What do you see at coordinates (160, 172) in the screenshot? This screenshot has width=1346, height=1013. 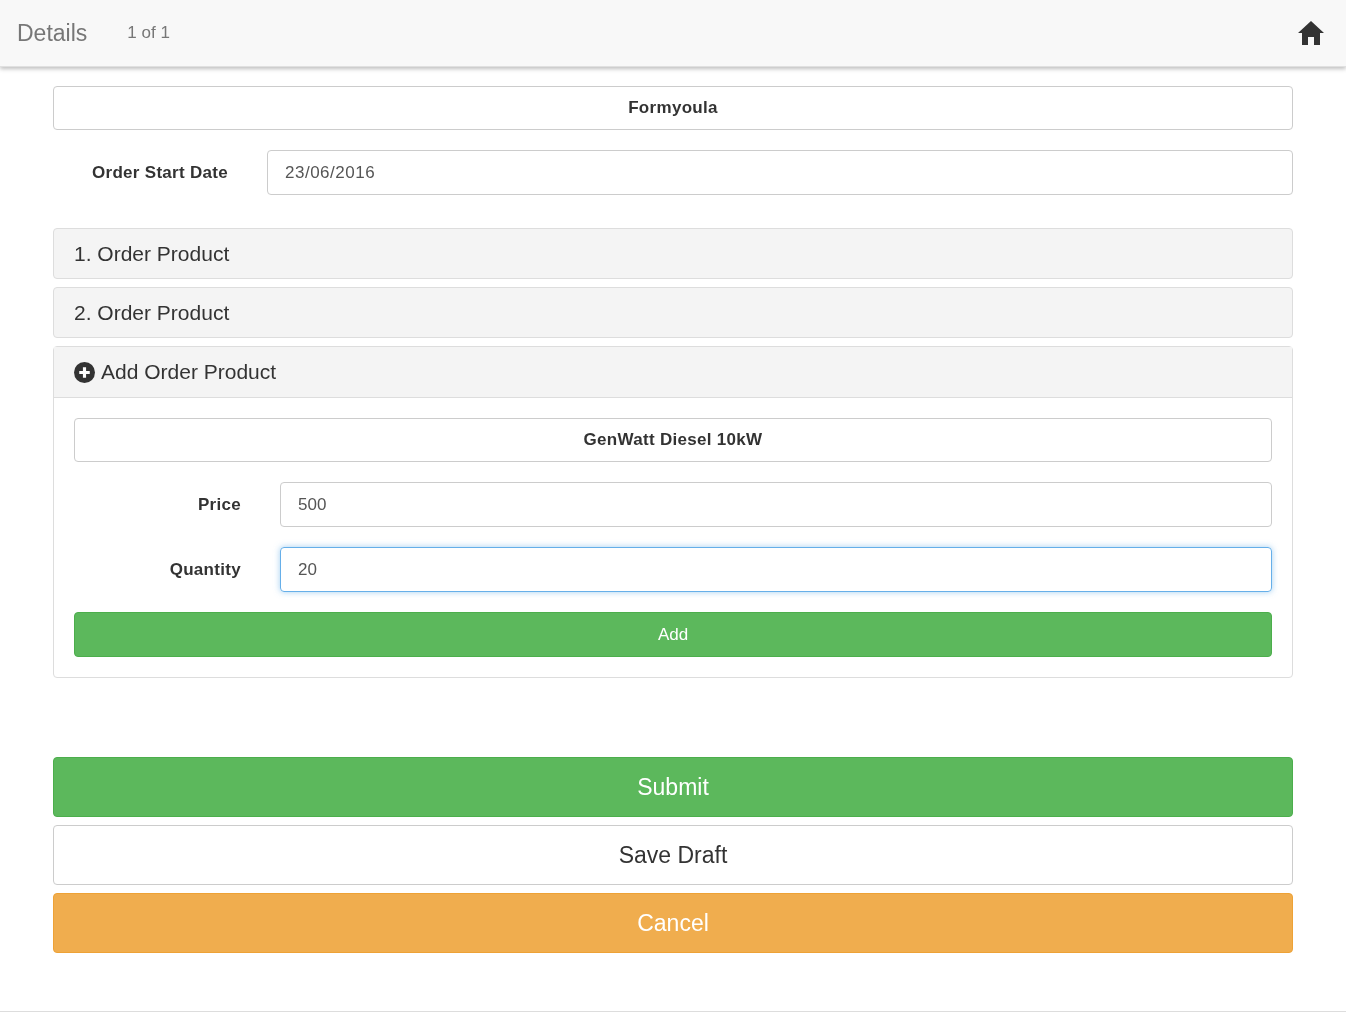 I see `field-label: Order Start Date` at bounding box center [160, 172].